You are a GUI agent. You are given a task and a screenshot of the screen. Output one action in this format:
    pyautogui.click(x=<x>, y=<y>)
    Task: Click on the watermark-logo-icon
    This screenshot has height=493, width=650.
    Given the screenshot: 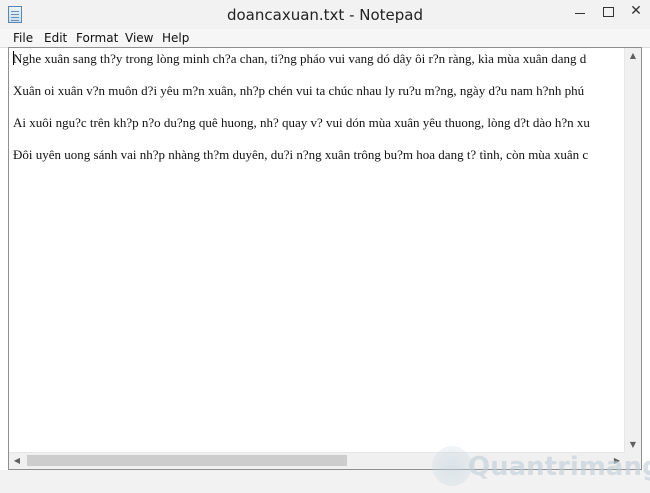 What is the action you would take?
    pyautogui.click(x=452, y=466)
    